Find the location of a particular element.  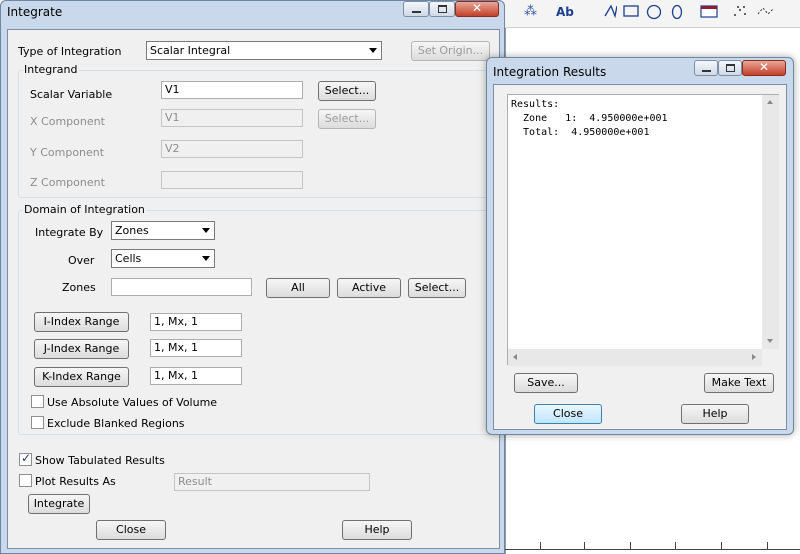

absolute-volume-checkbox is located at coordinates (37, 401).